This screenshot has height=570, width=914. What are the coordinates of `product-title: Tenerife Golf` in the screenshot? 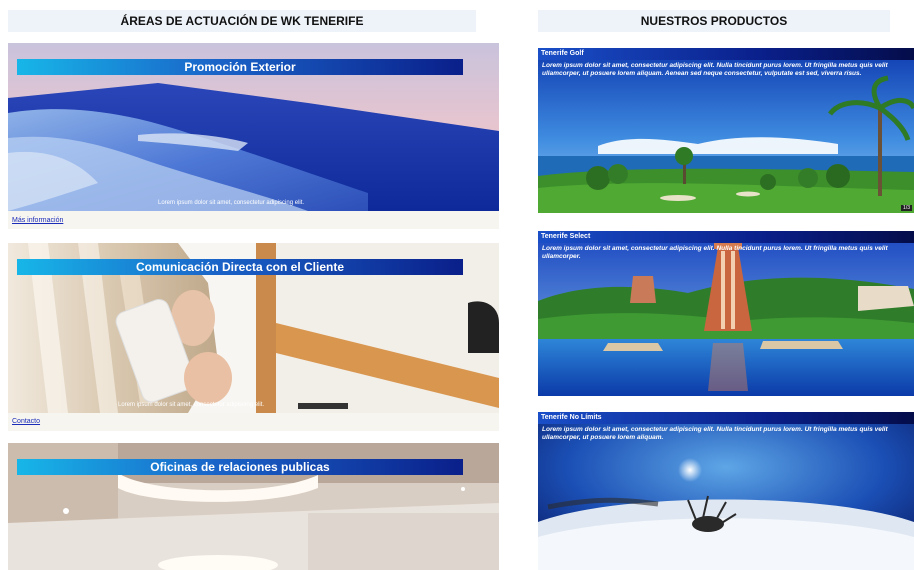 It's located at (726, 54).